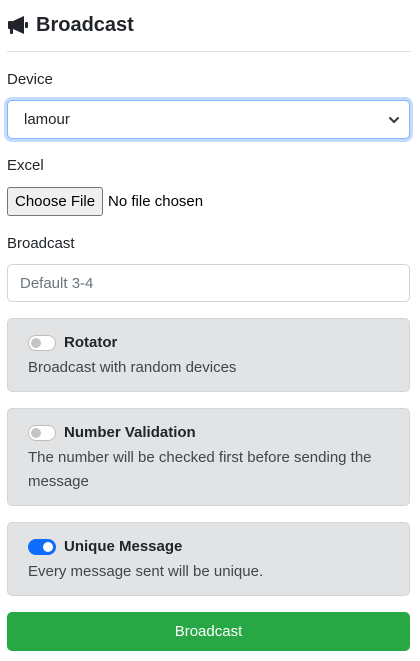 The image size is (420, 661). I want to click on megaphone-icon, so click(18, 25).